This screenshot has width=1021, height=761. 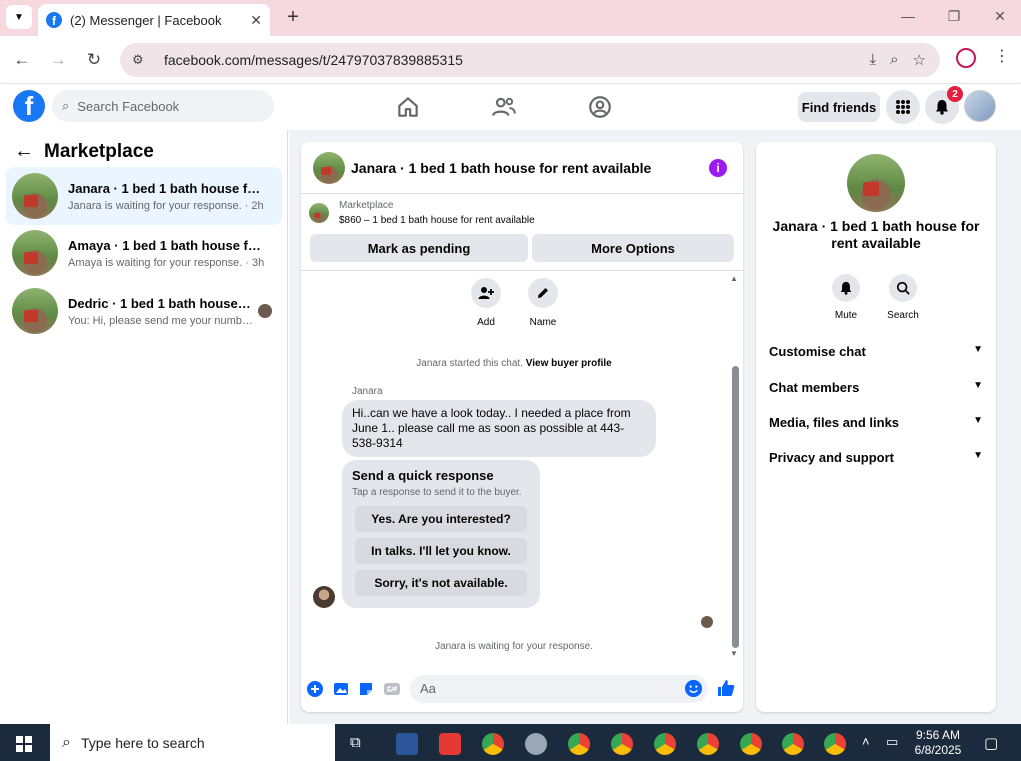 I want to click on scroll-up-arrow-icon: ▲, so click(x=734, y=278).